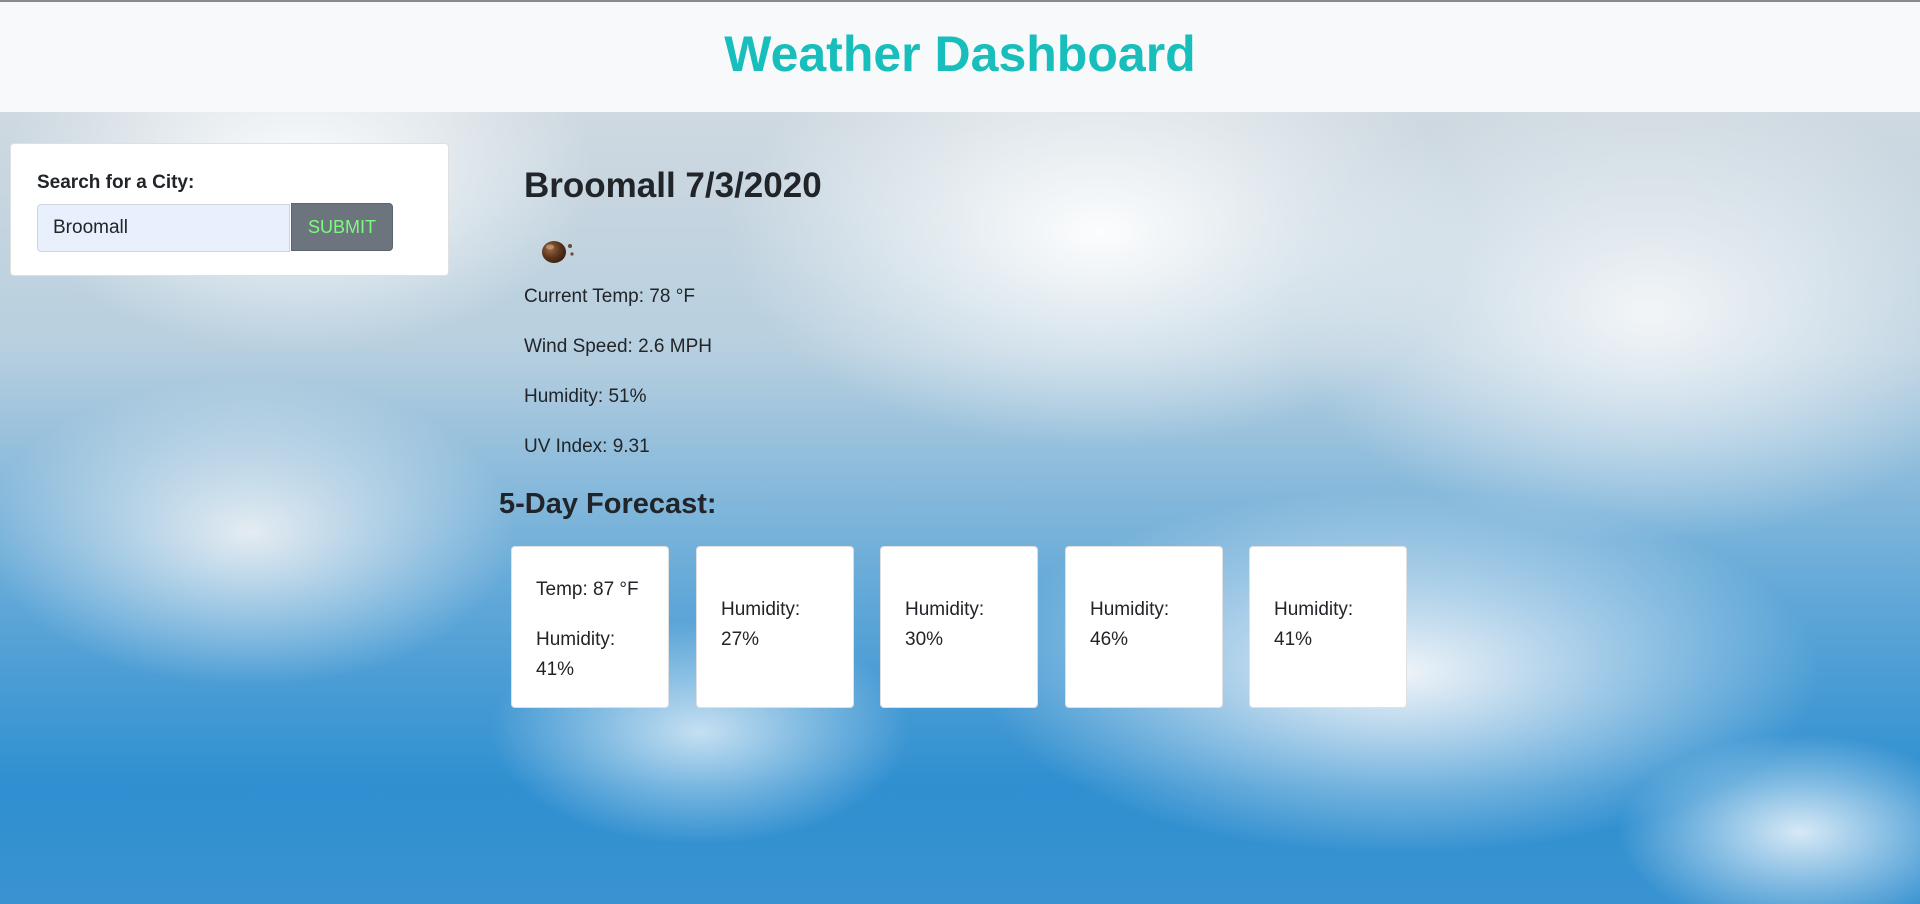  What do you see at coordinates (585, 396) in the screenshot?
I see `current-humidity: Humidity: 51%` at bounding box center [585, 396].